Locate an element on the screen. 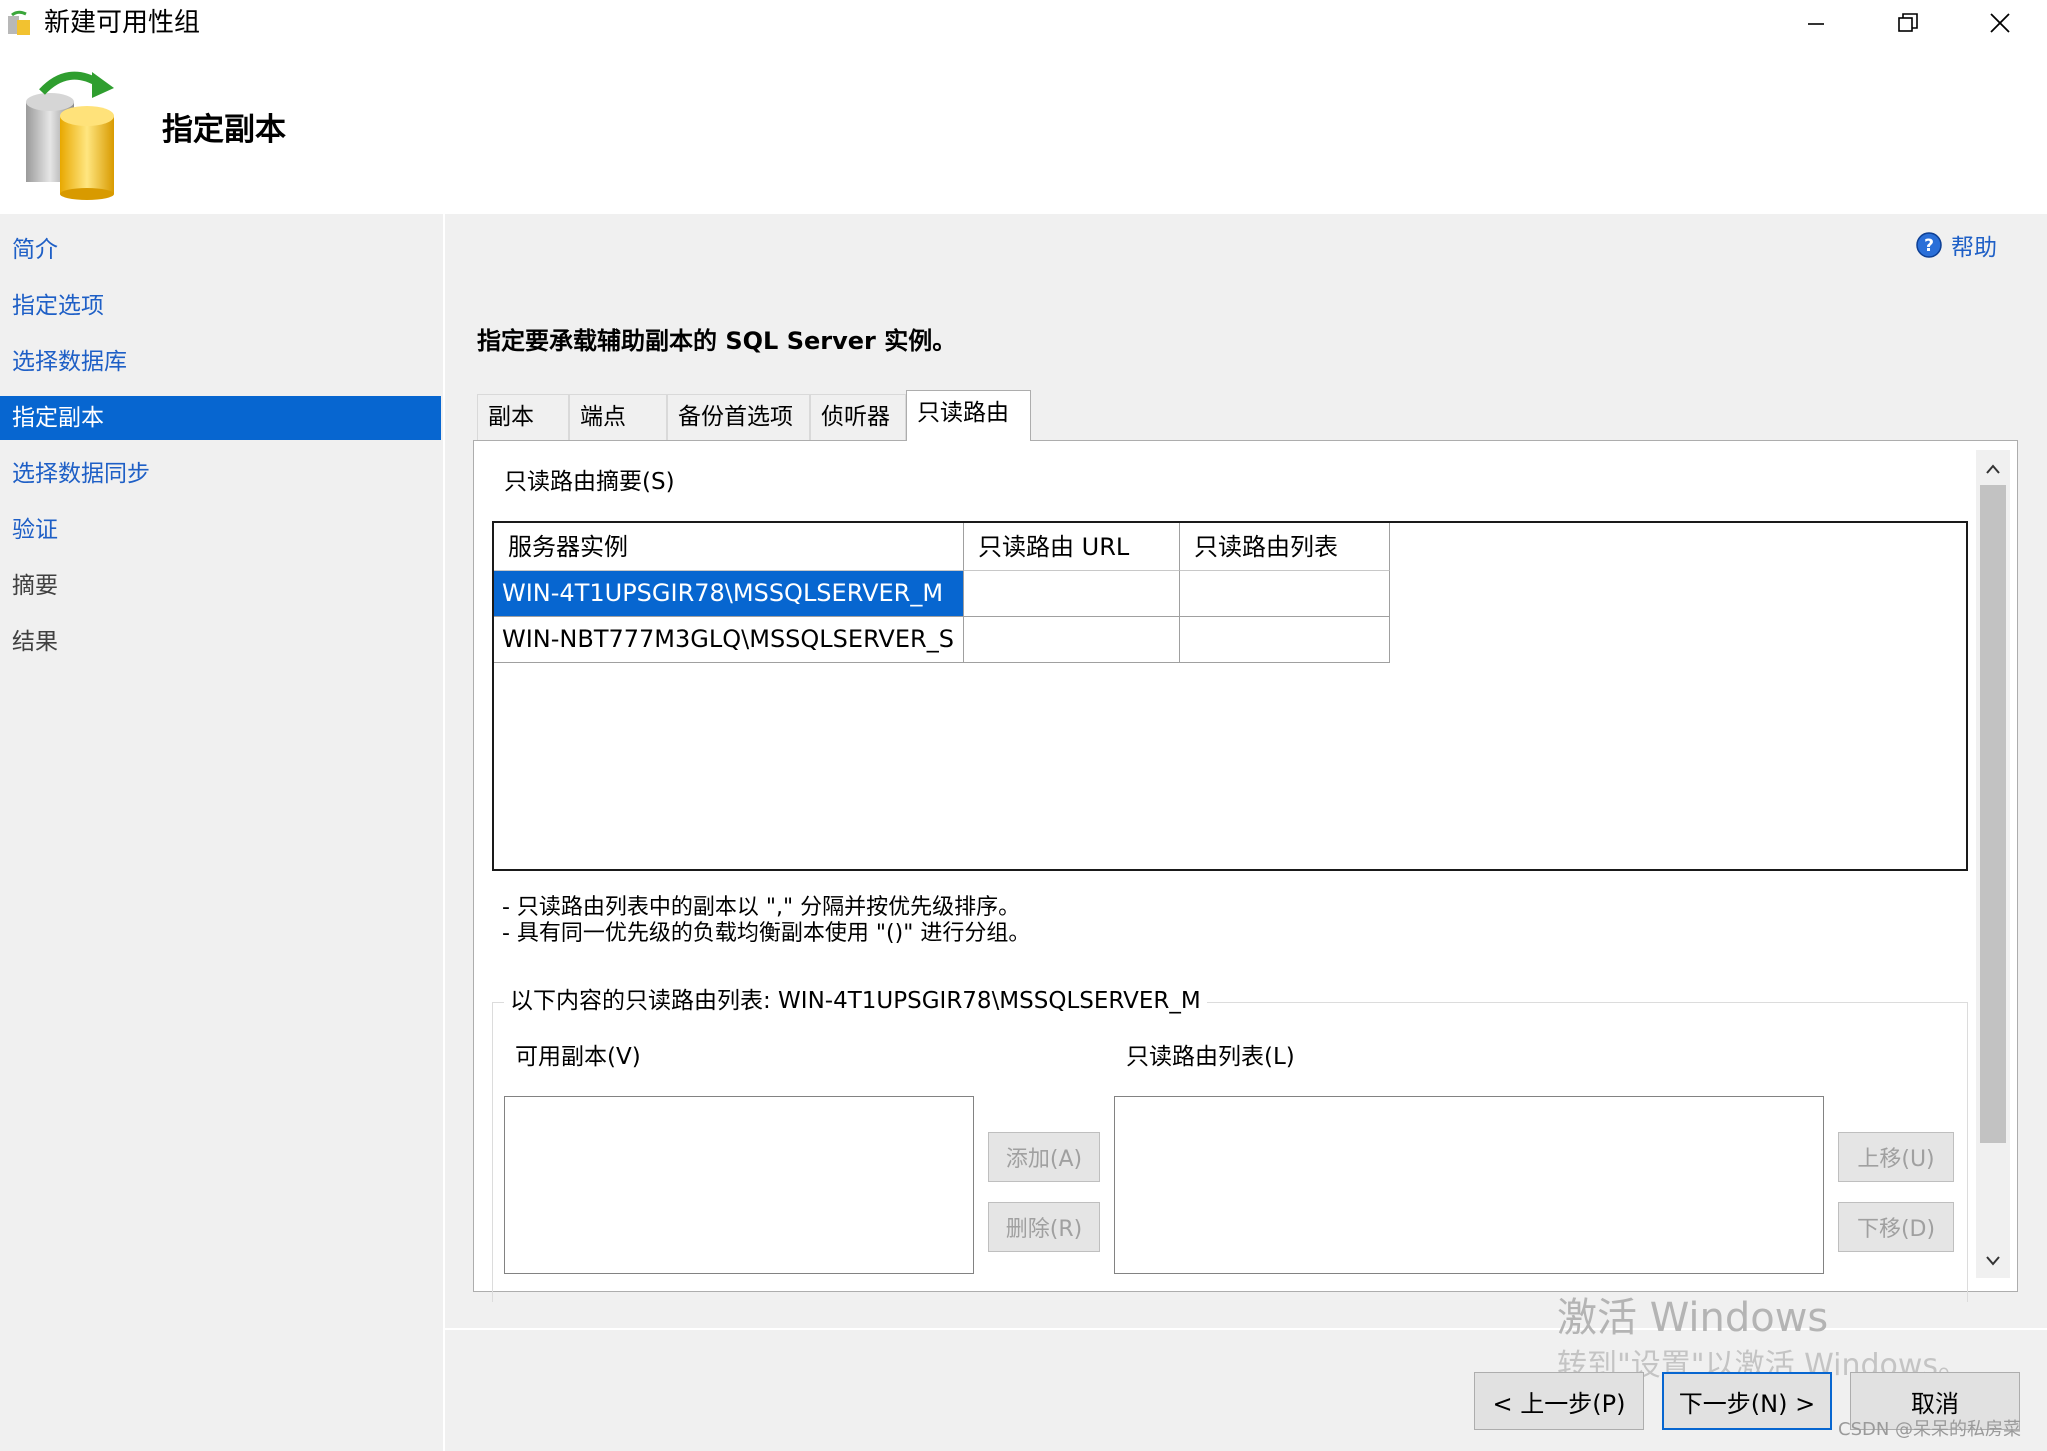  available-replicas-label: 可用副本(V) is located at coordinates (578, 1057).